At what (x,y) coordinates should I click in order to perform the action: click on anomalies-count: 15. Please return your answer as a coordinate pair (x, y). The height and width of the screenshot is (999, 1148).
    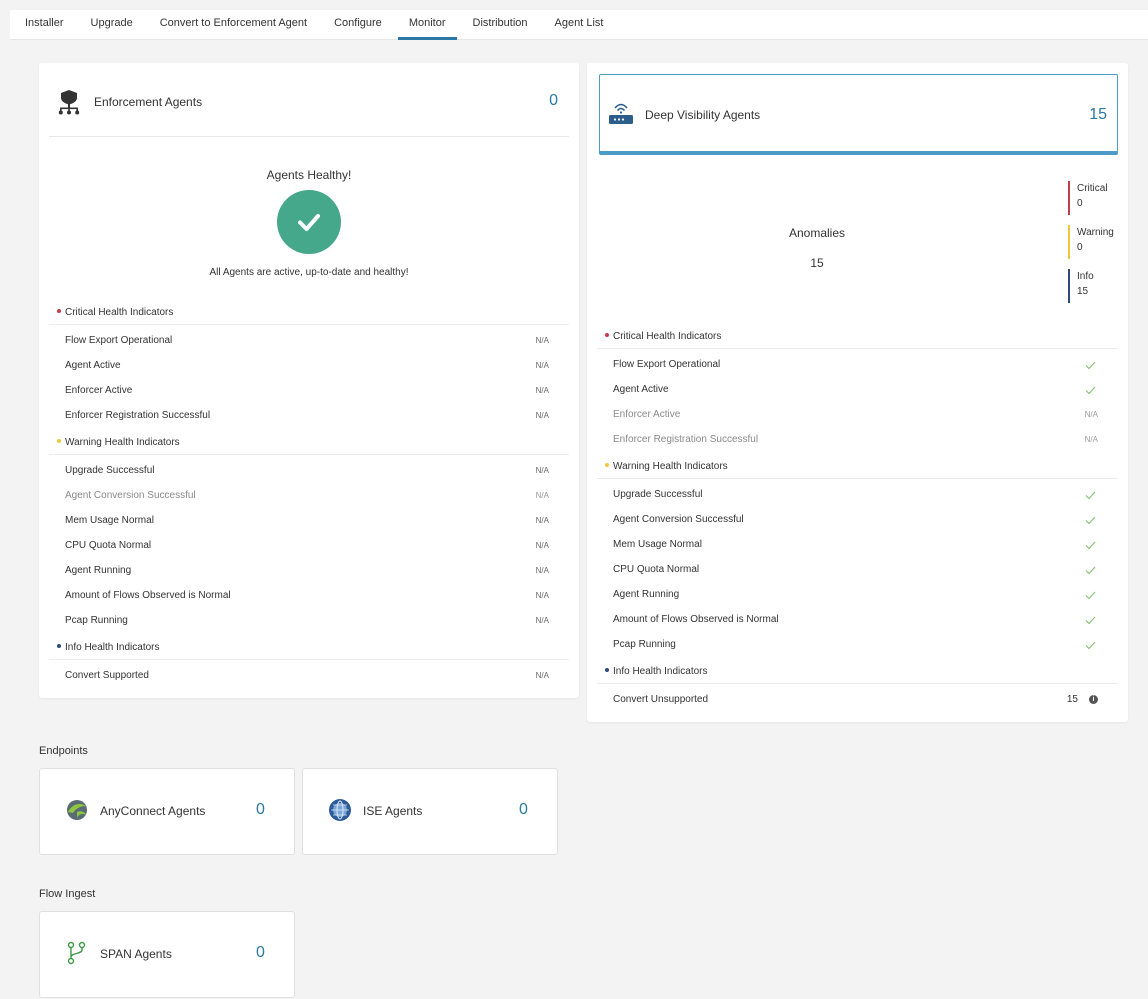
    Looking at the image, I should click on (817, 263).